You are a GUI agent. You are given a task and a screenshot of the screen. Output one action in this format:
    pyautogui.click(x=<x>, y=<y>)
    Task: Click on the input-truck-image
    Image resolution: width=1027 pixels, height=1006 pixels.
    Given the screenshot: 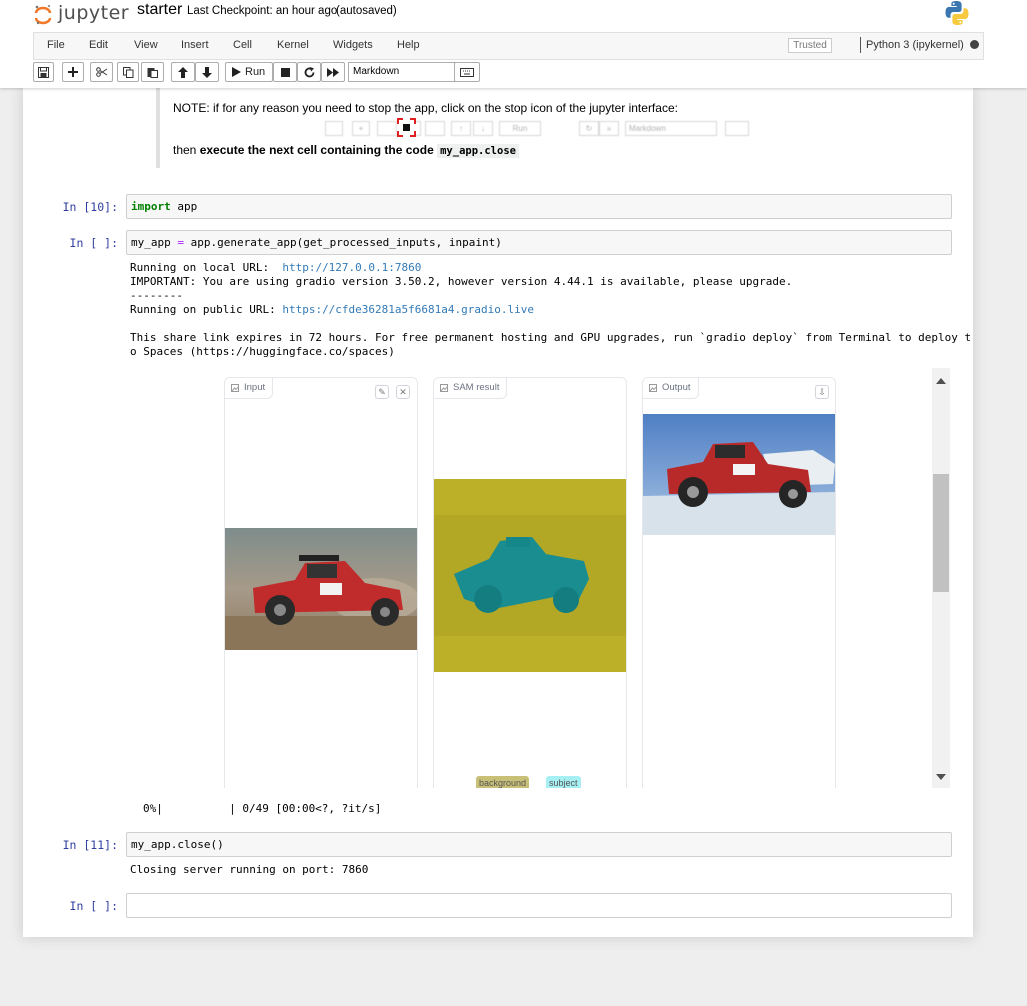 What is the action you would take?
    pyautogui.click(x=321, y=589)
    